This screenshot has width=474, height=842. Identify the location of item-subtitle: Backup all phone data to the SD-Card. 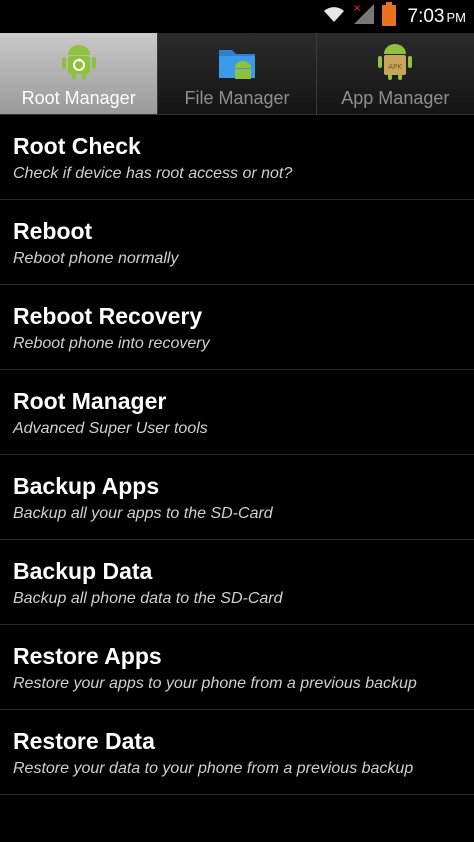
(148, 598).